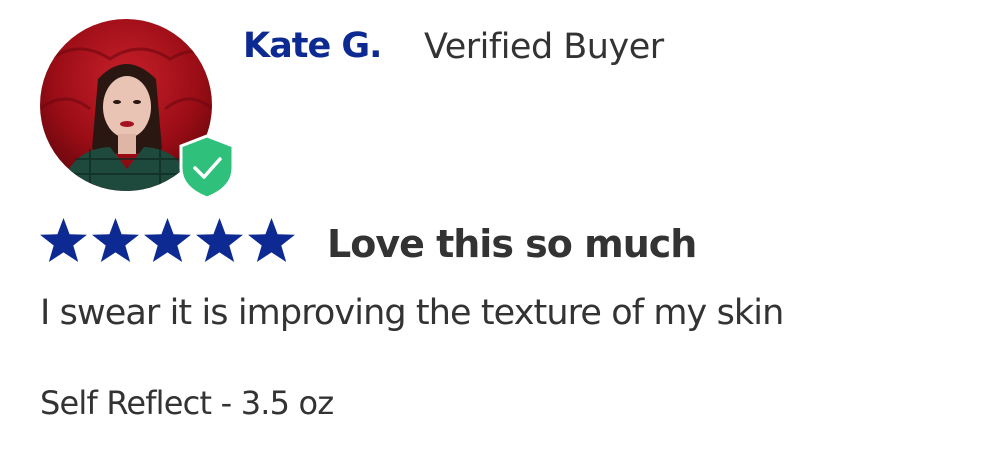  Describe the element at coordinates (512, 244) in the screenshot. I see `review-title: Love this so much` at that location.